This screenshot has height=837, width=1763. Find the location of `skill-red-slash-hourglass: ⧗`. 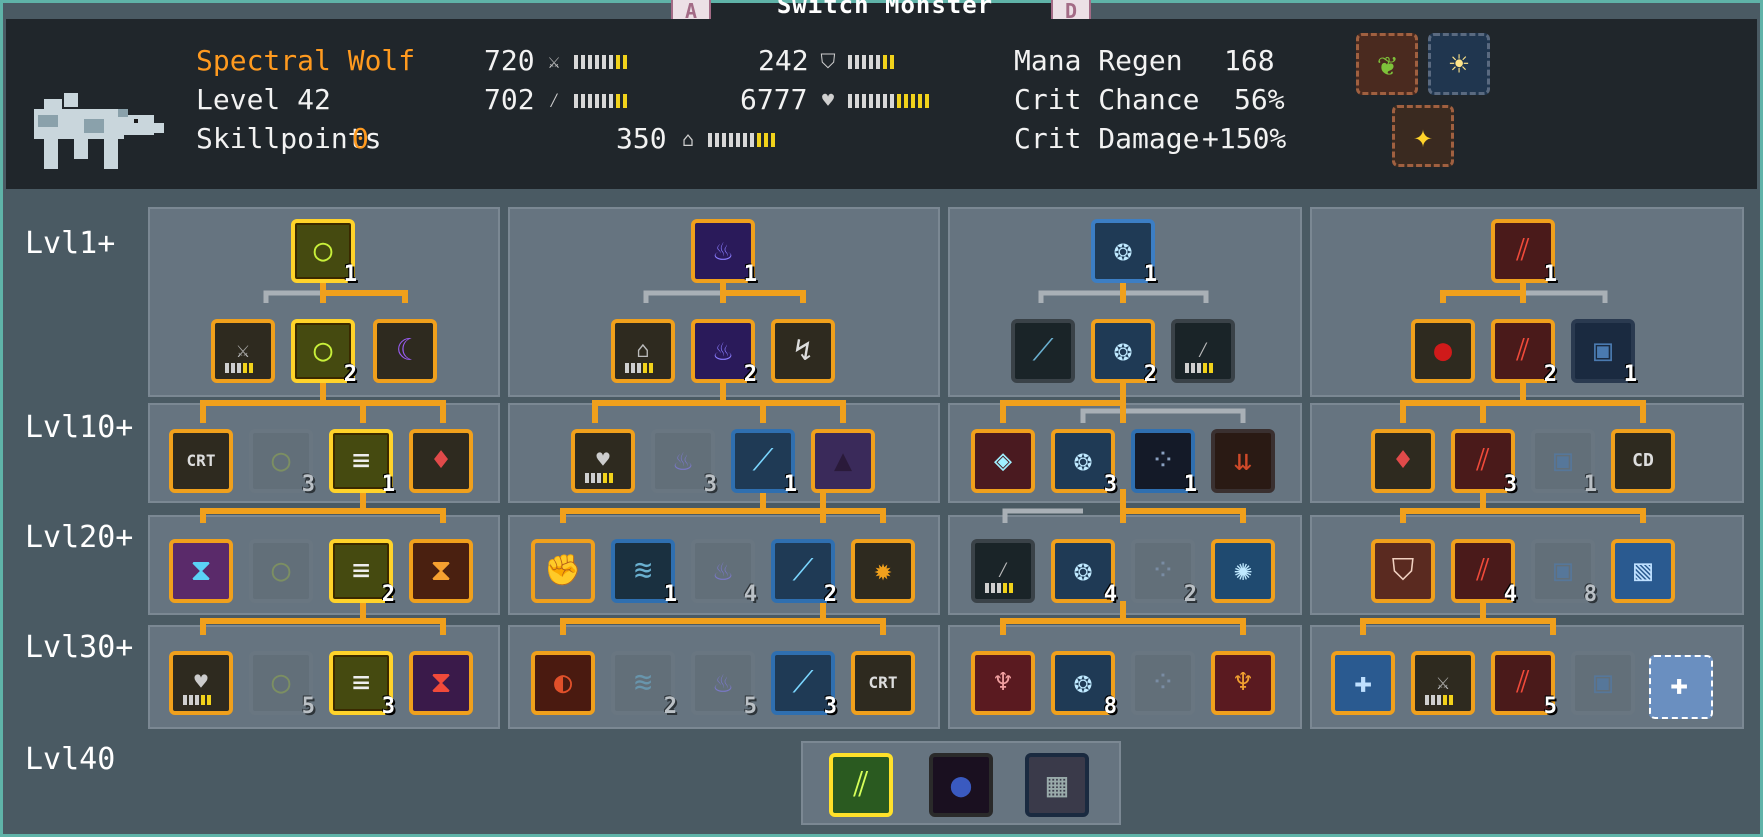

skill-red-slash-hourglass: ⧗ is located at coordinates (441, 683).